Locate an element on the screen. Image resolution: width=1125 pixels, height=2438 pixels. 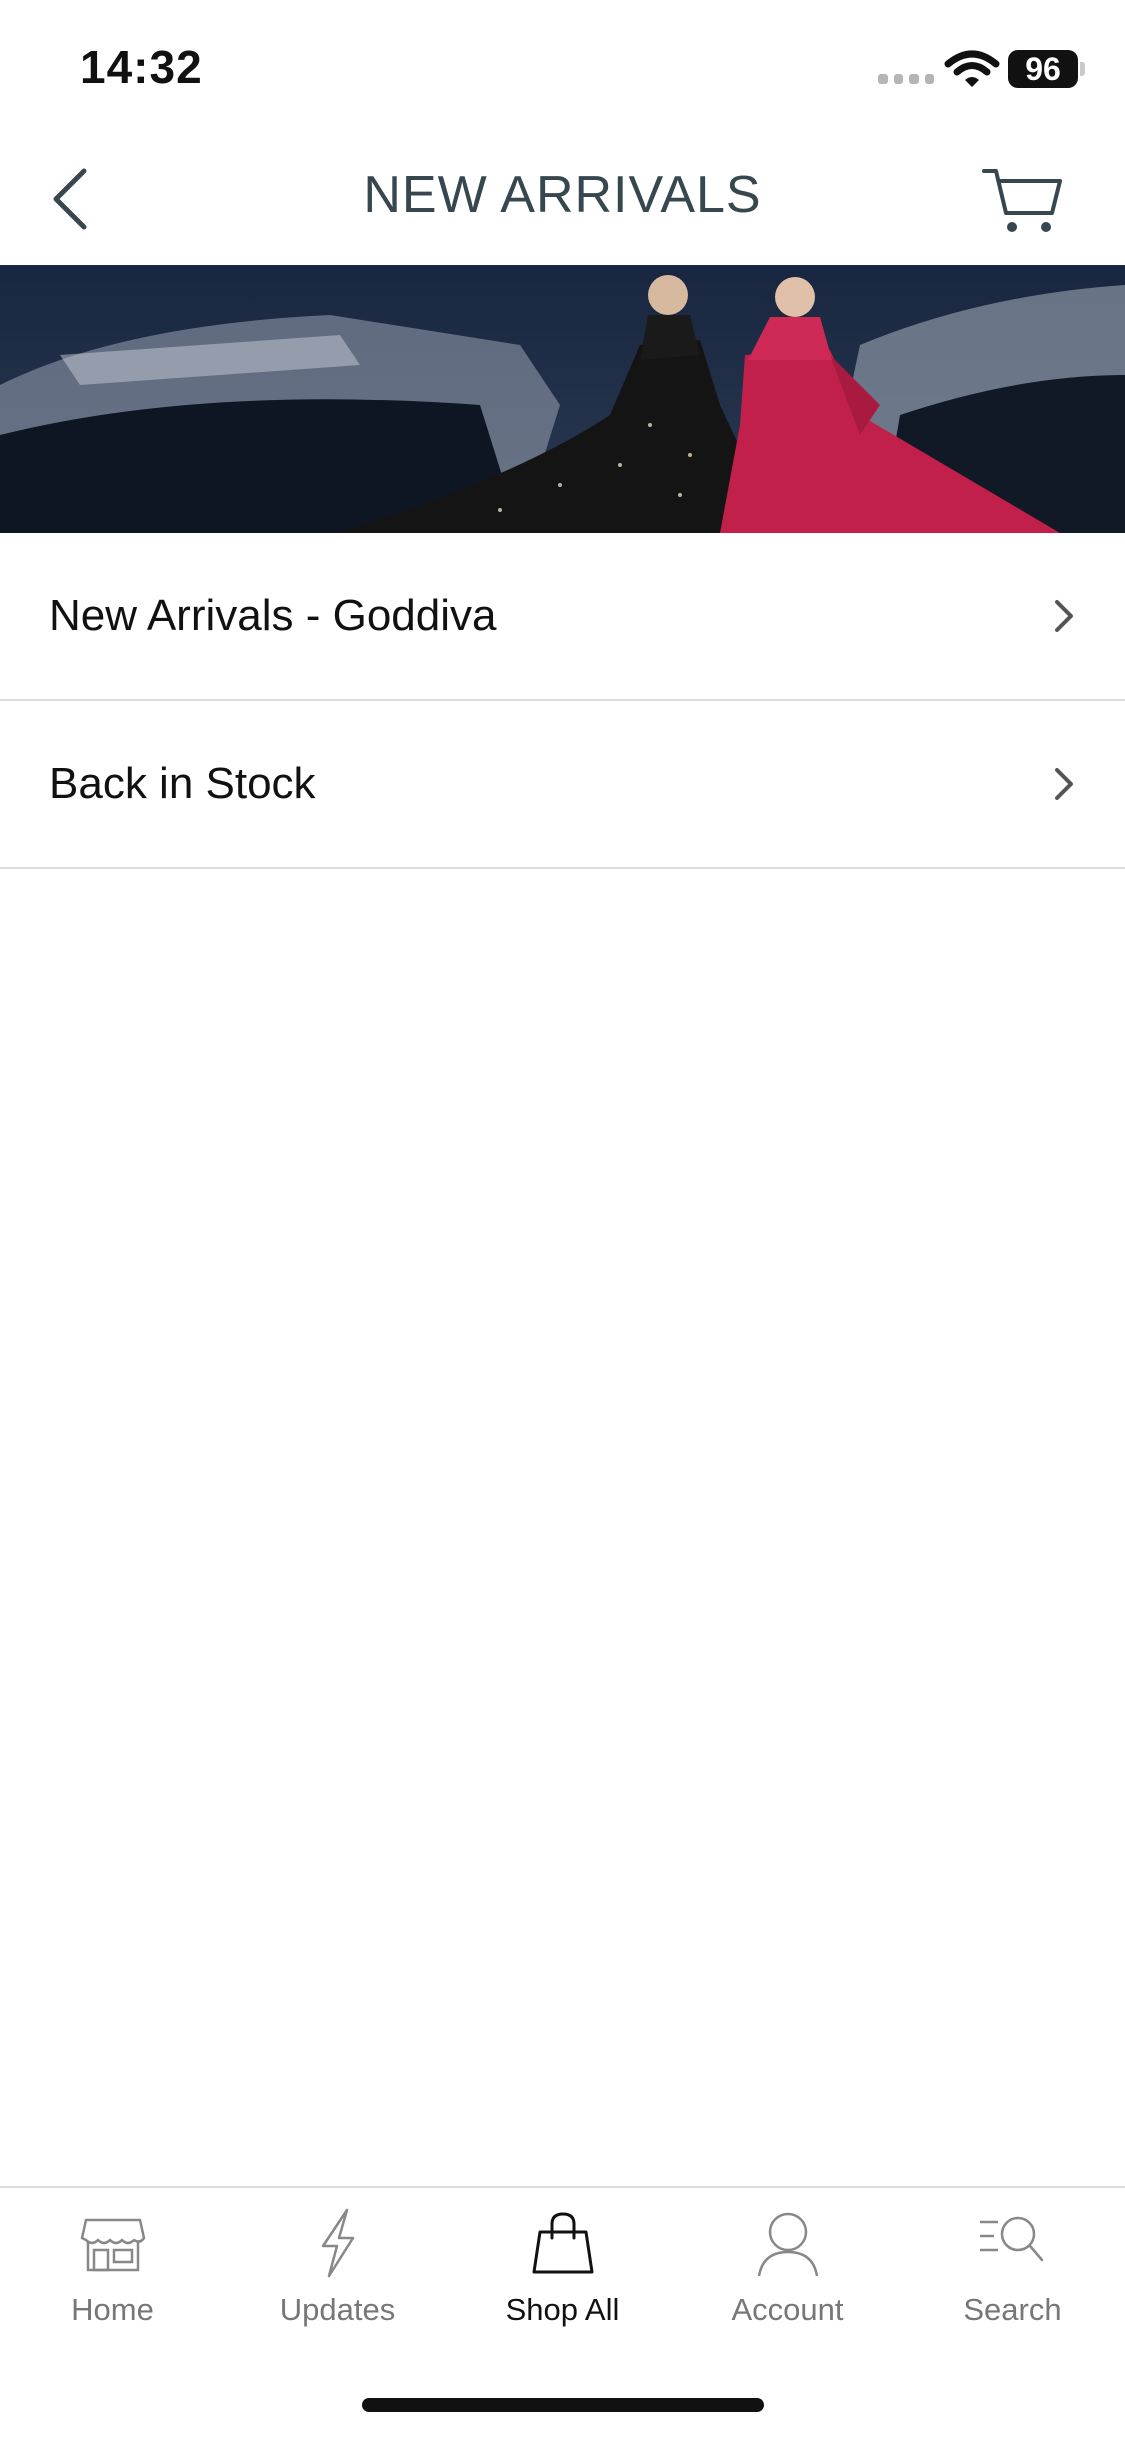
cart-button is located at coordinates (1023, 201).